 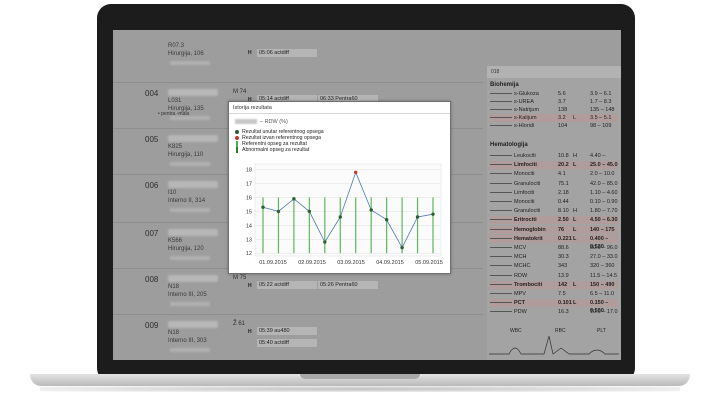 What do you see at coordinates (187, 295) in the screenshot?
I see `department: Interno III, 205` at bounding box center [187, 295].